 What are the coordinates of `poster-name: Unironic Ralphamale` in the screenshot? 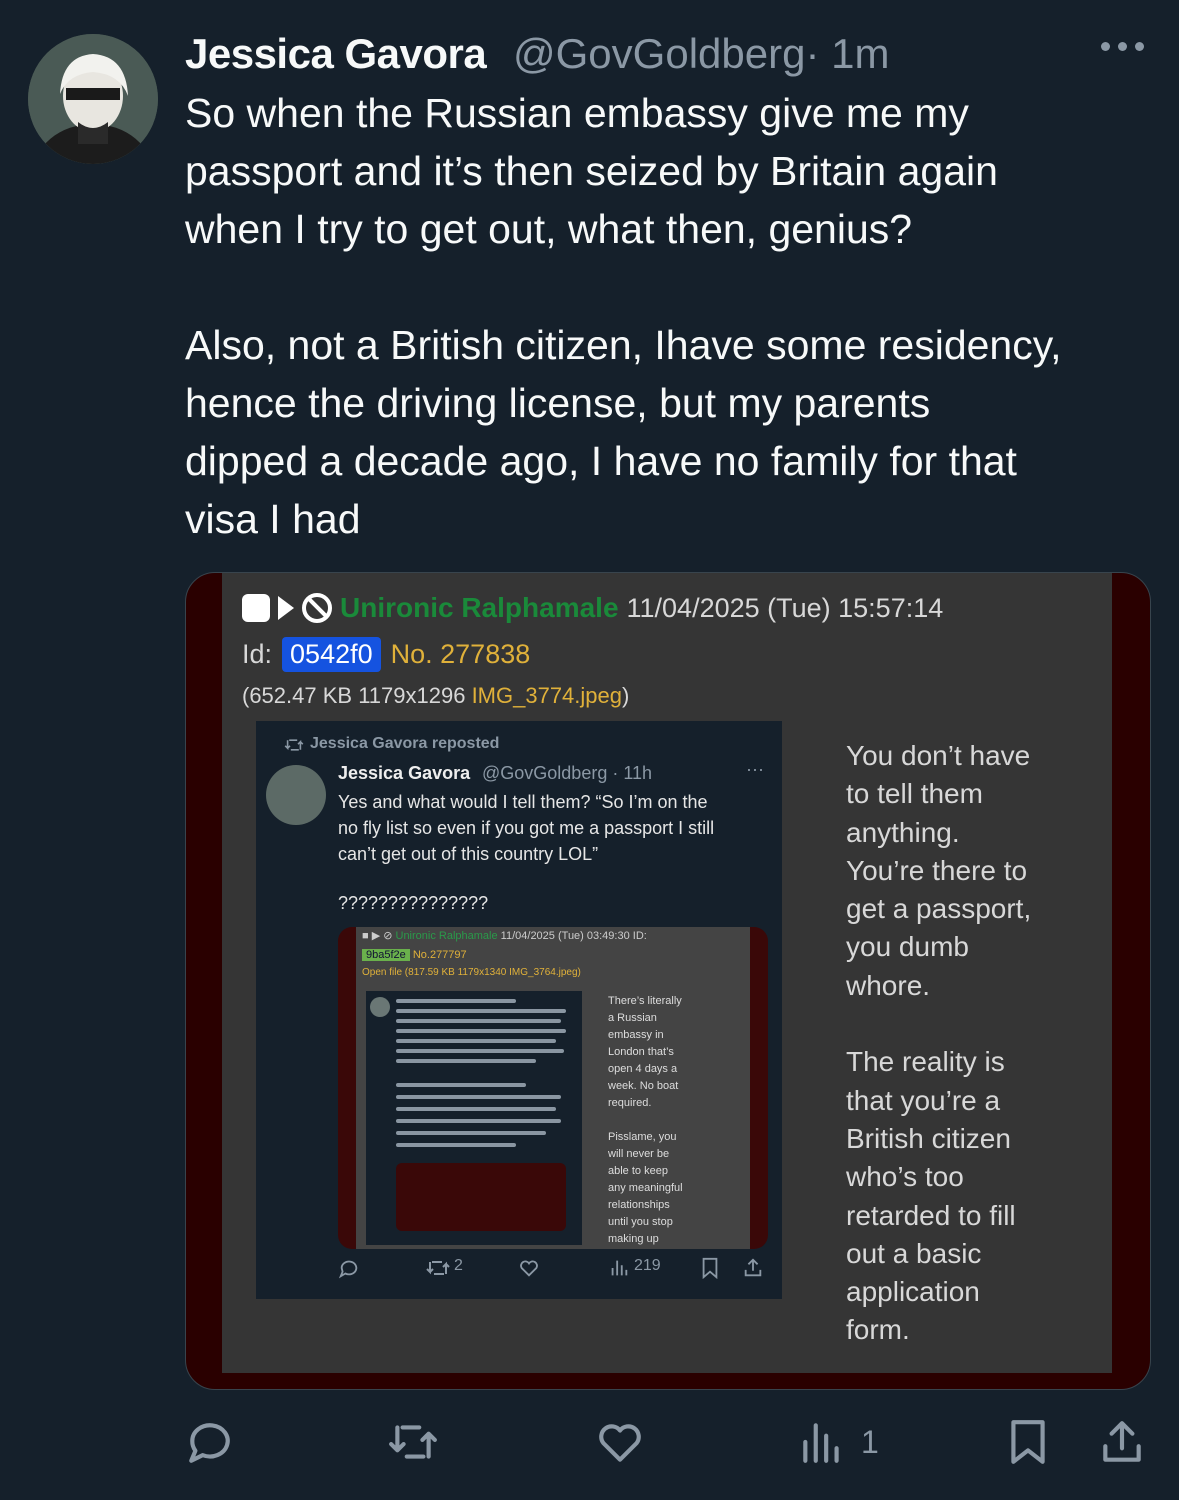 It's located at (479, 607).